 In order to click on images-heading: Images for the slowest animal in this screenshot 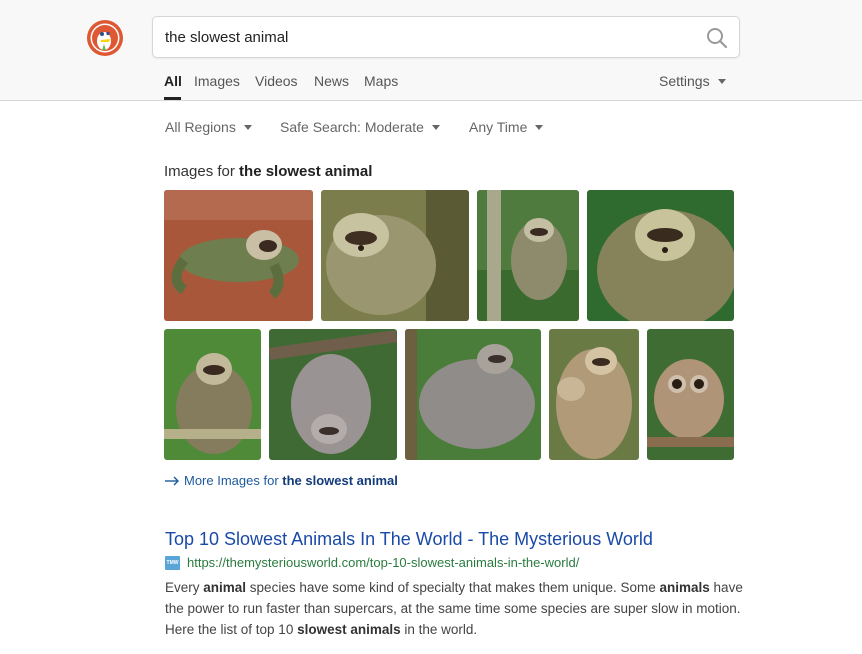, I will do `click(268, 171)`.